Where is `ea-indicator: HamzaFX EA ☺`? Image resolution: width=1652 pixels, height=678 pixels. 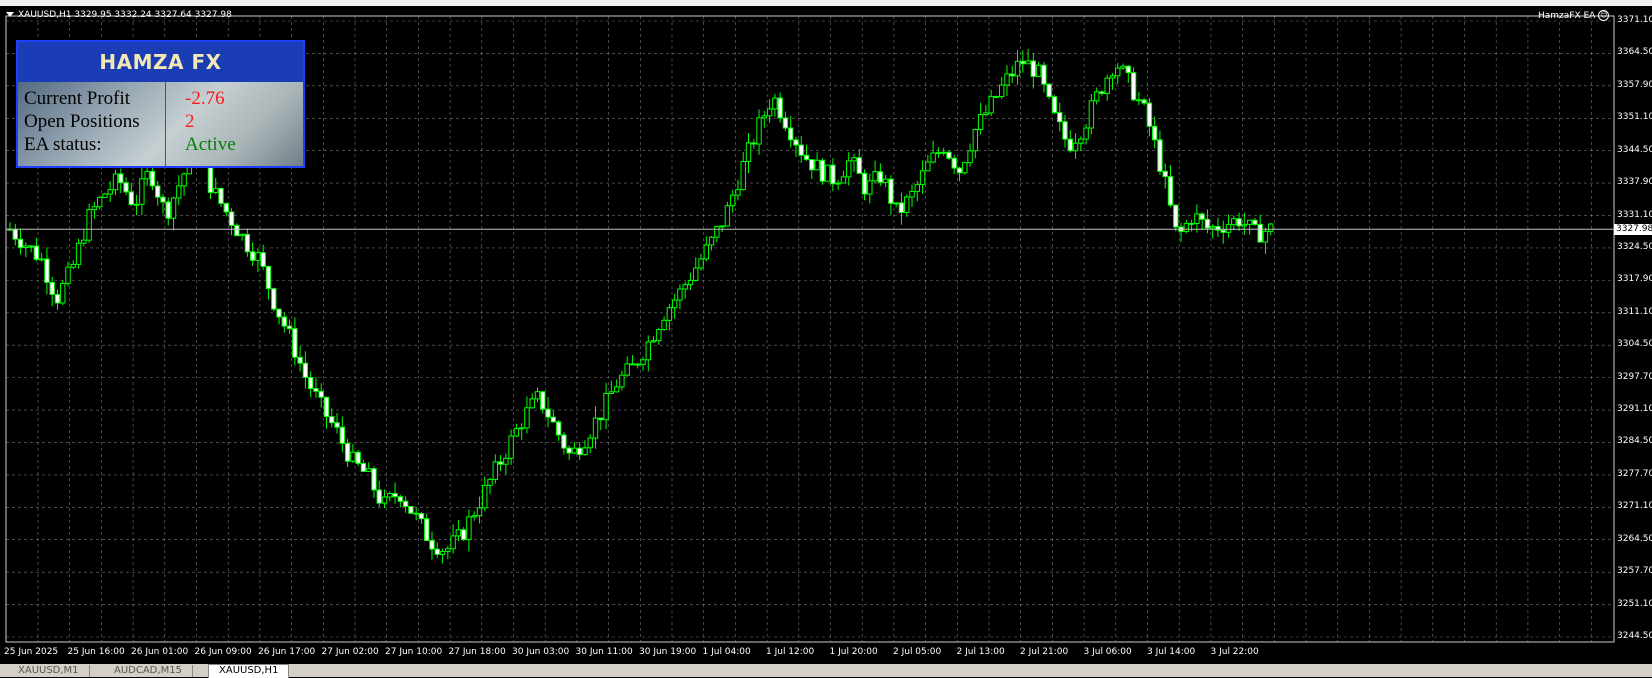
ea-indicator: HamzaFX EA ☺ is located at coordinates (1574, 15).